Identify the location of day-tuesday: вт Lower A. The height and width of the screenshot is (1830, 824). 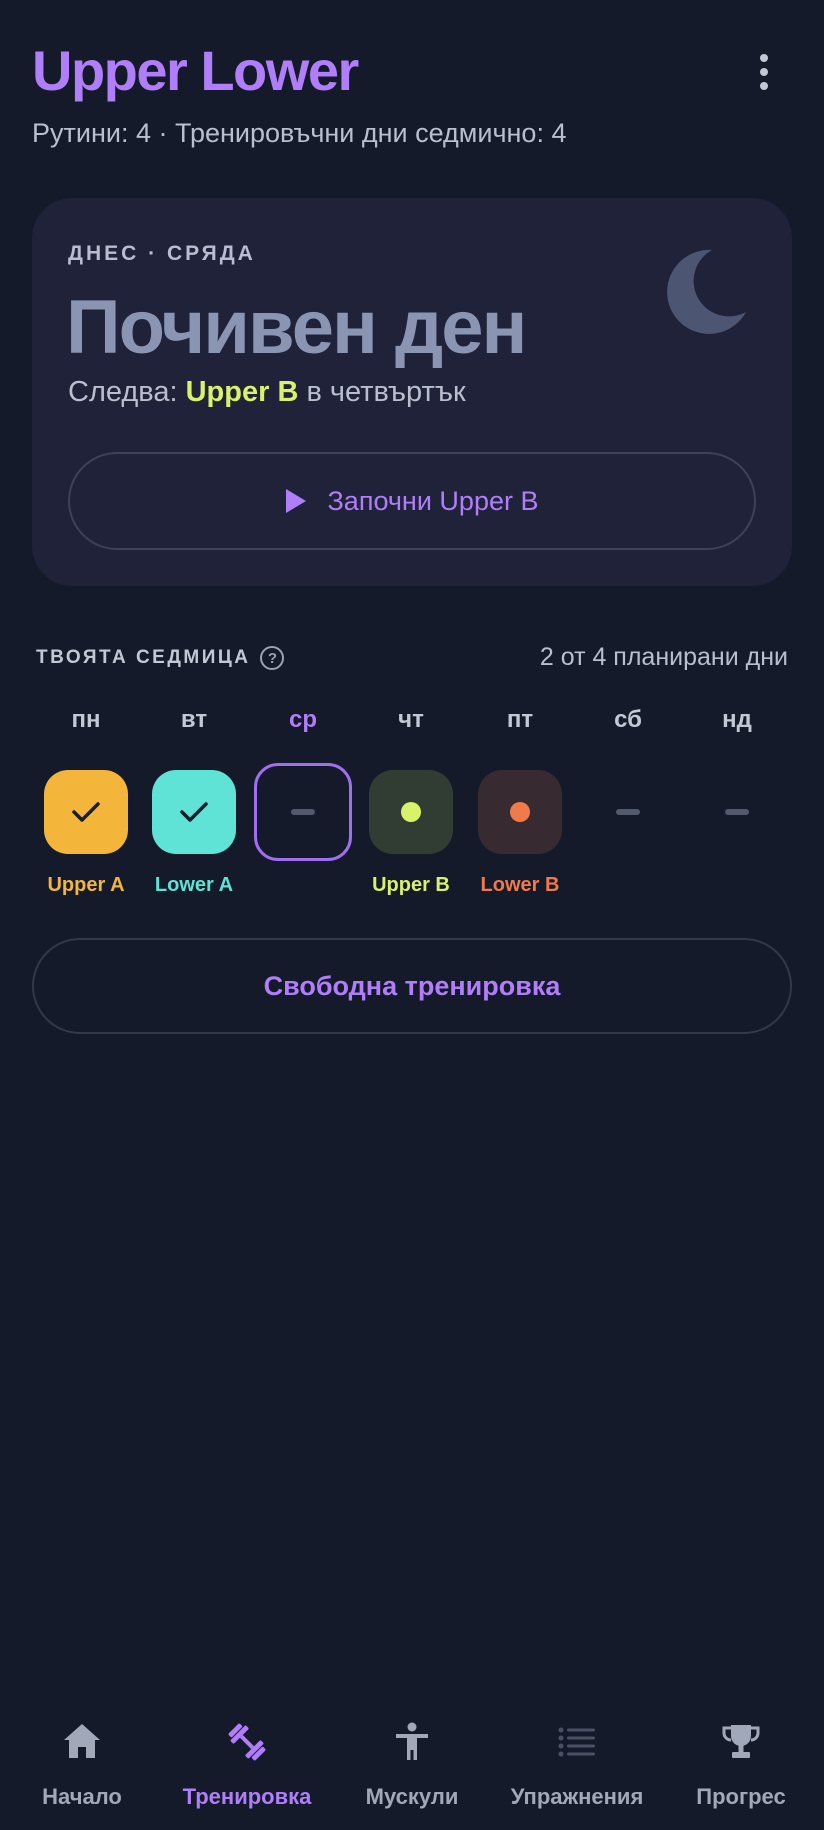
(194, 803).